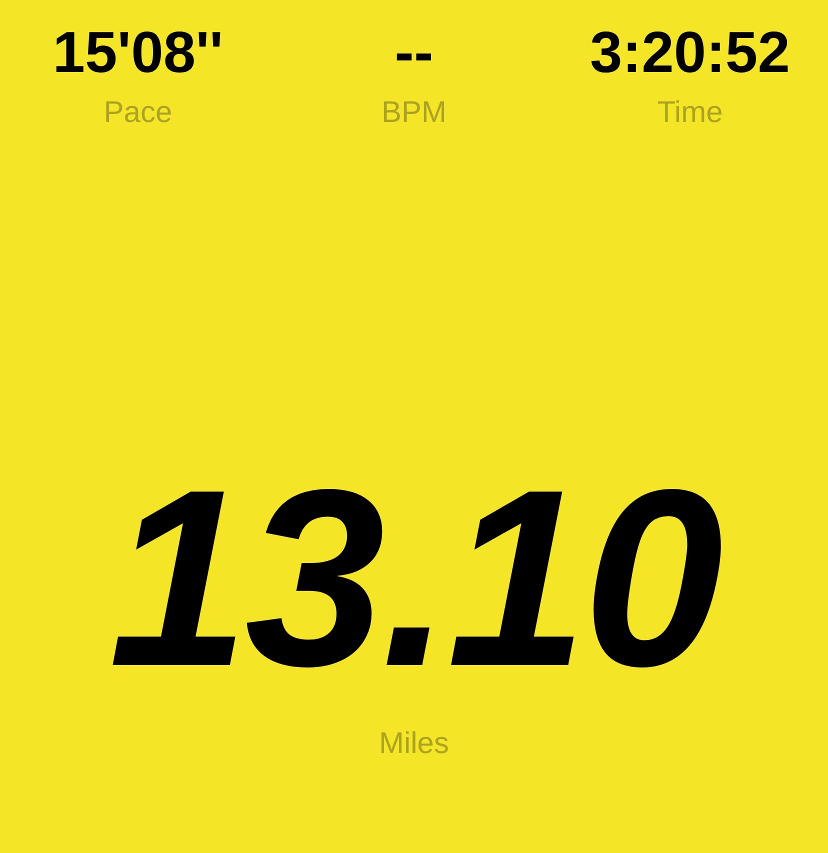 This screenshot has width=828, height=853. I want to click on stat-label: Time, so click(690, 113).